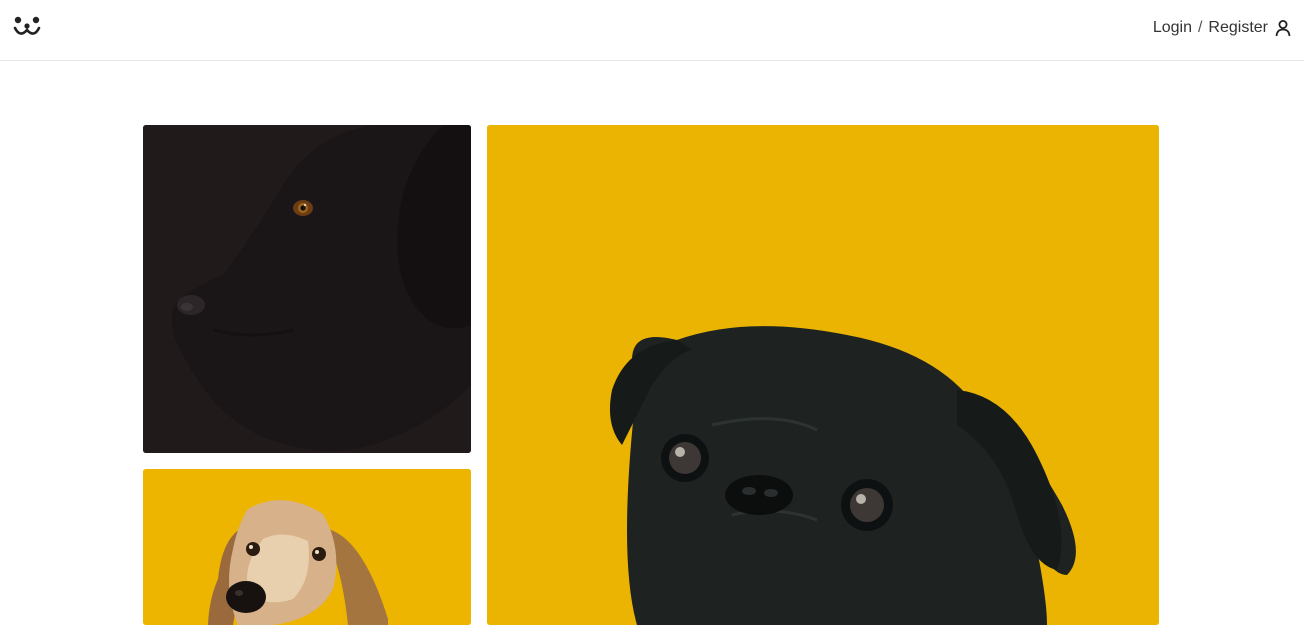 The height and width of the screenshot is (625, 1304). What do you see at coordinates (307, 547) in the screenshot?
I see `saluki-photo` at bounding box center [307, 547].